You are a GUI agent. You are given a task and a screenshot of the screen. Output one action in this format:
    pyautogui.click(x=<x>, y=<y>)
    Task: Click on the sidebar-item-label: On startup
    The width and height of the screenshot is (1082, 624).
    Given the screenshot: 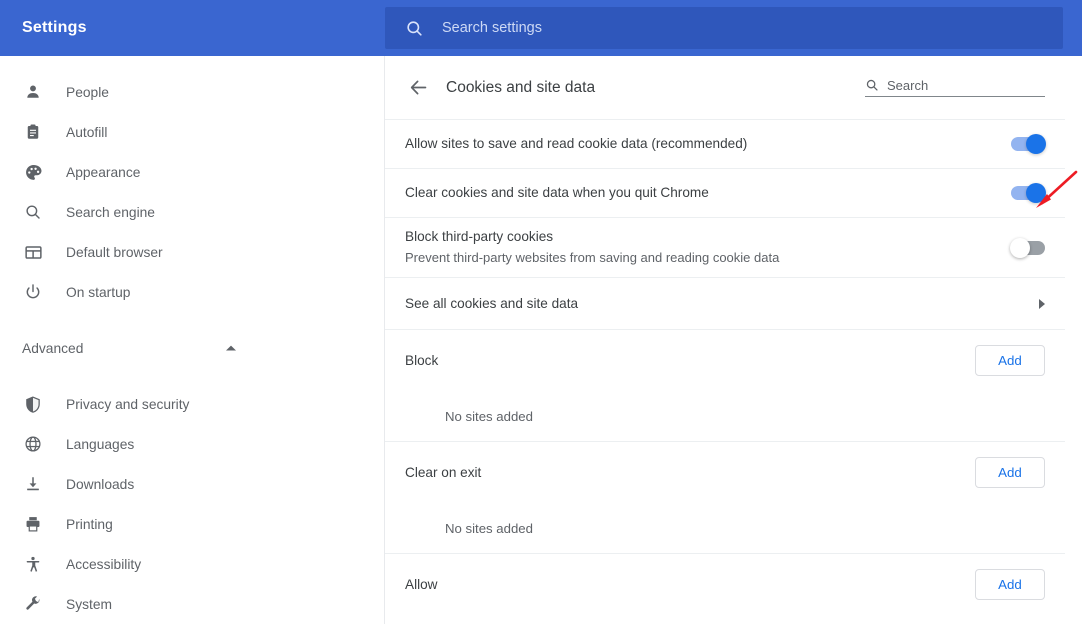 What is the action you would take?
    pyautogui.click(x=98, y=292)
    